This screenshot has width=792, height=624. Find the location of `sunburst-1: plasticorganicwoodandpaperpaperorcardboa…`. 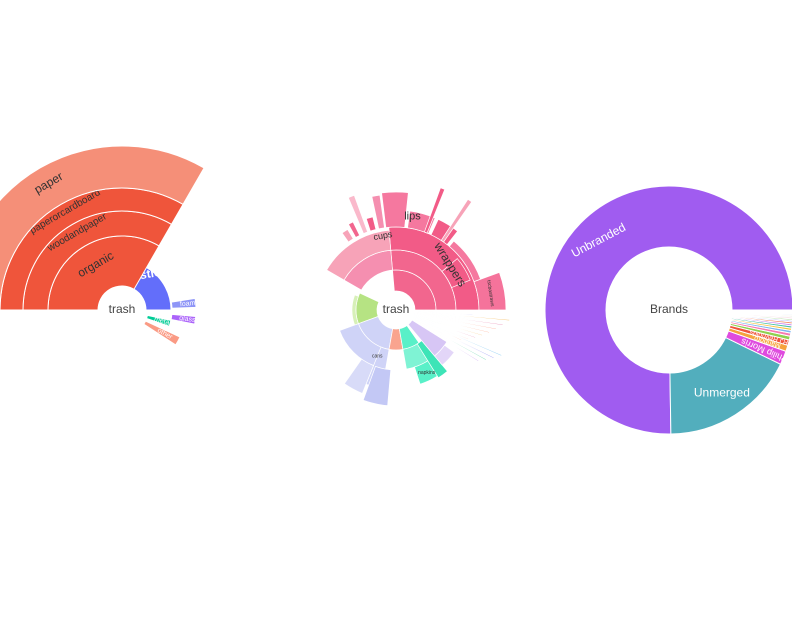

sunburst-1: plasticorganicwoodandpaperpaperorcardboa… is located at coordinates (102, 245).